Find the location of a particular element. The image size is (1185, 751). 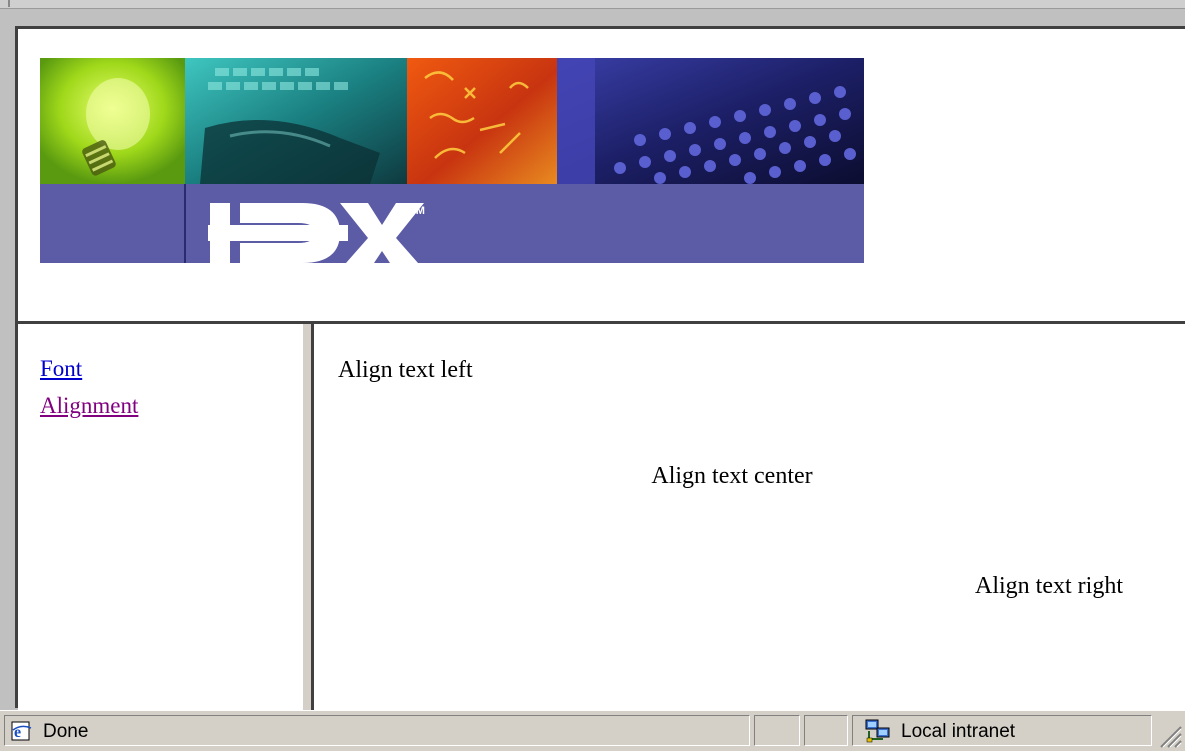

toolbar-edge is located at coordinates (592, 4).